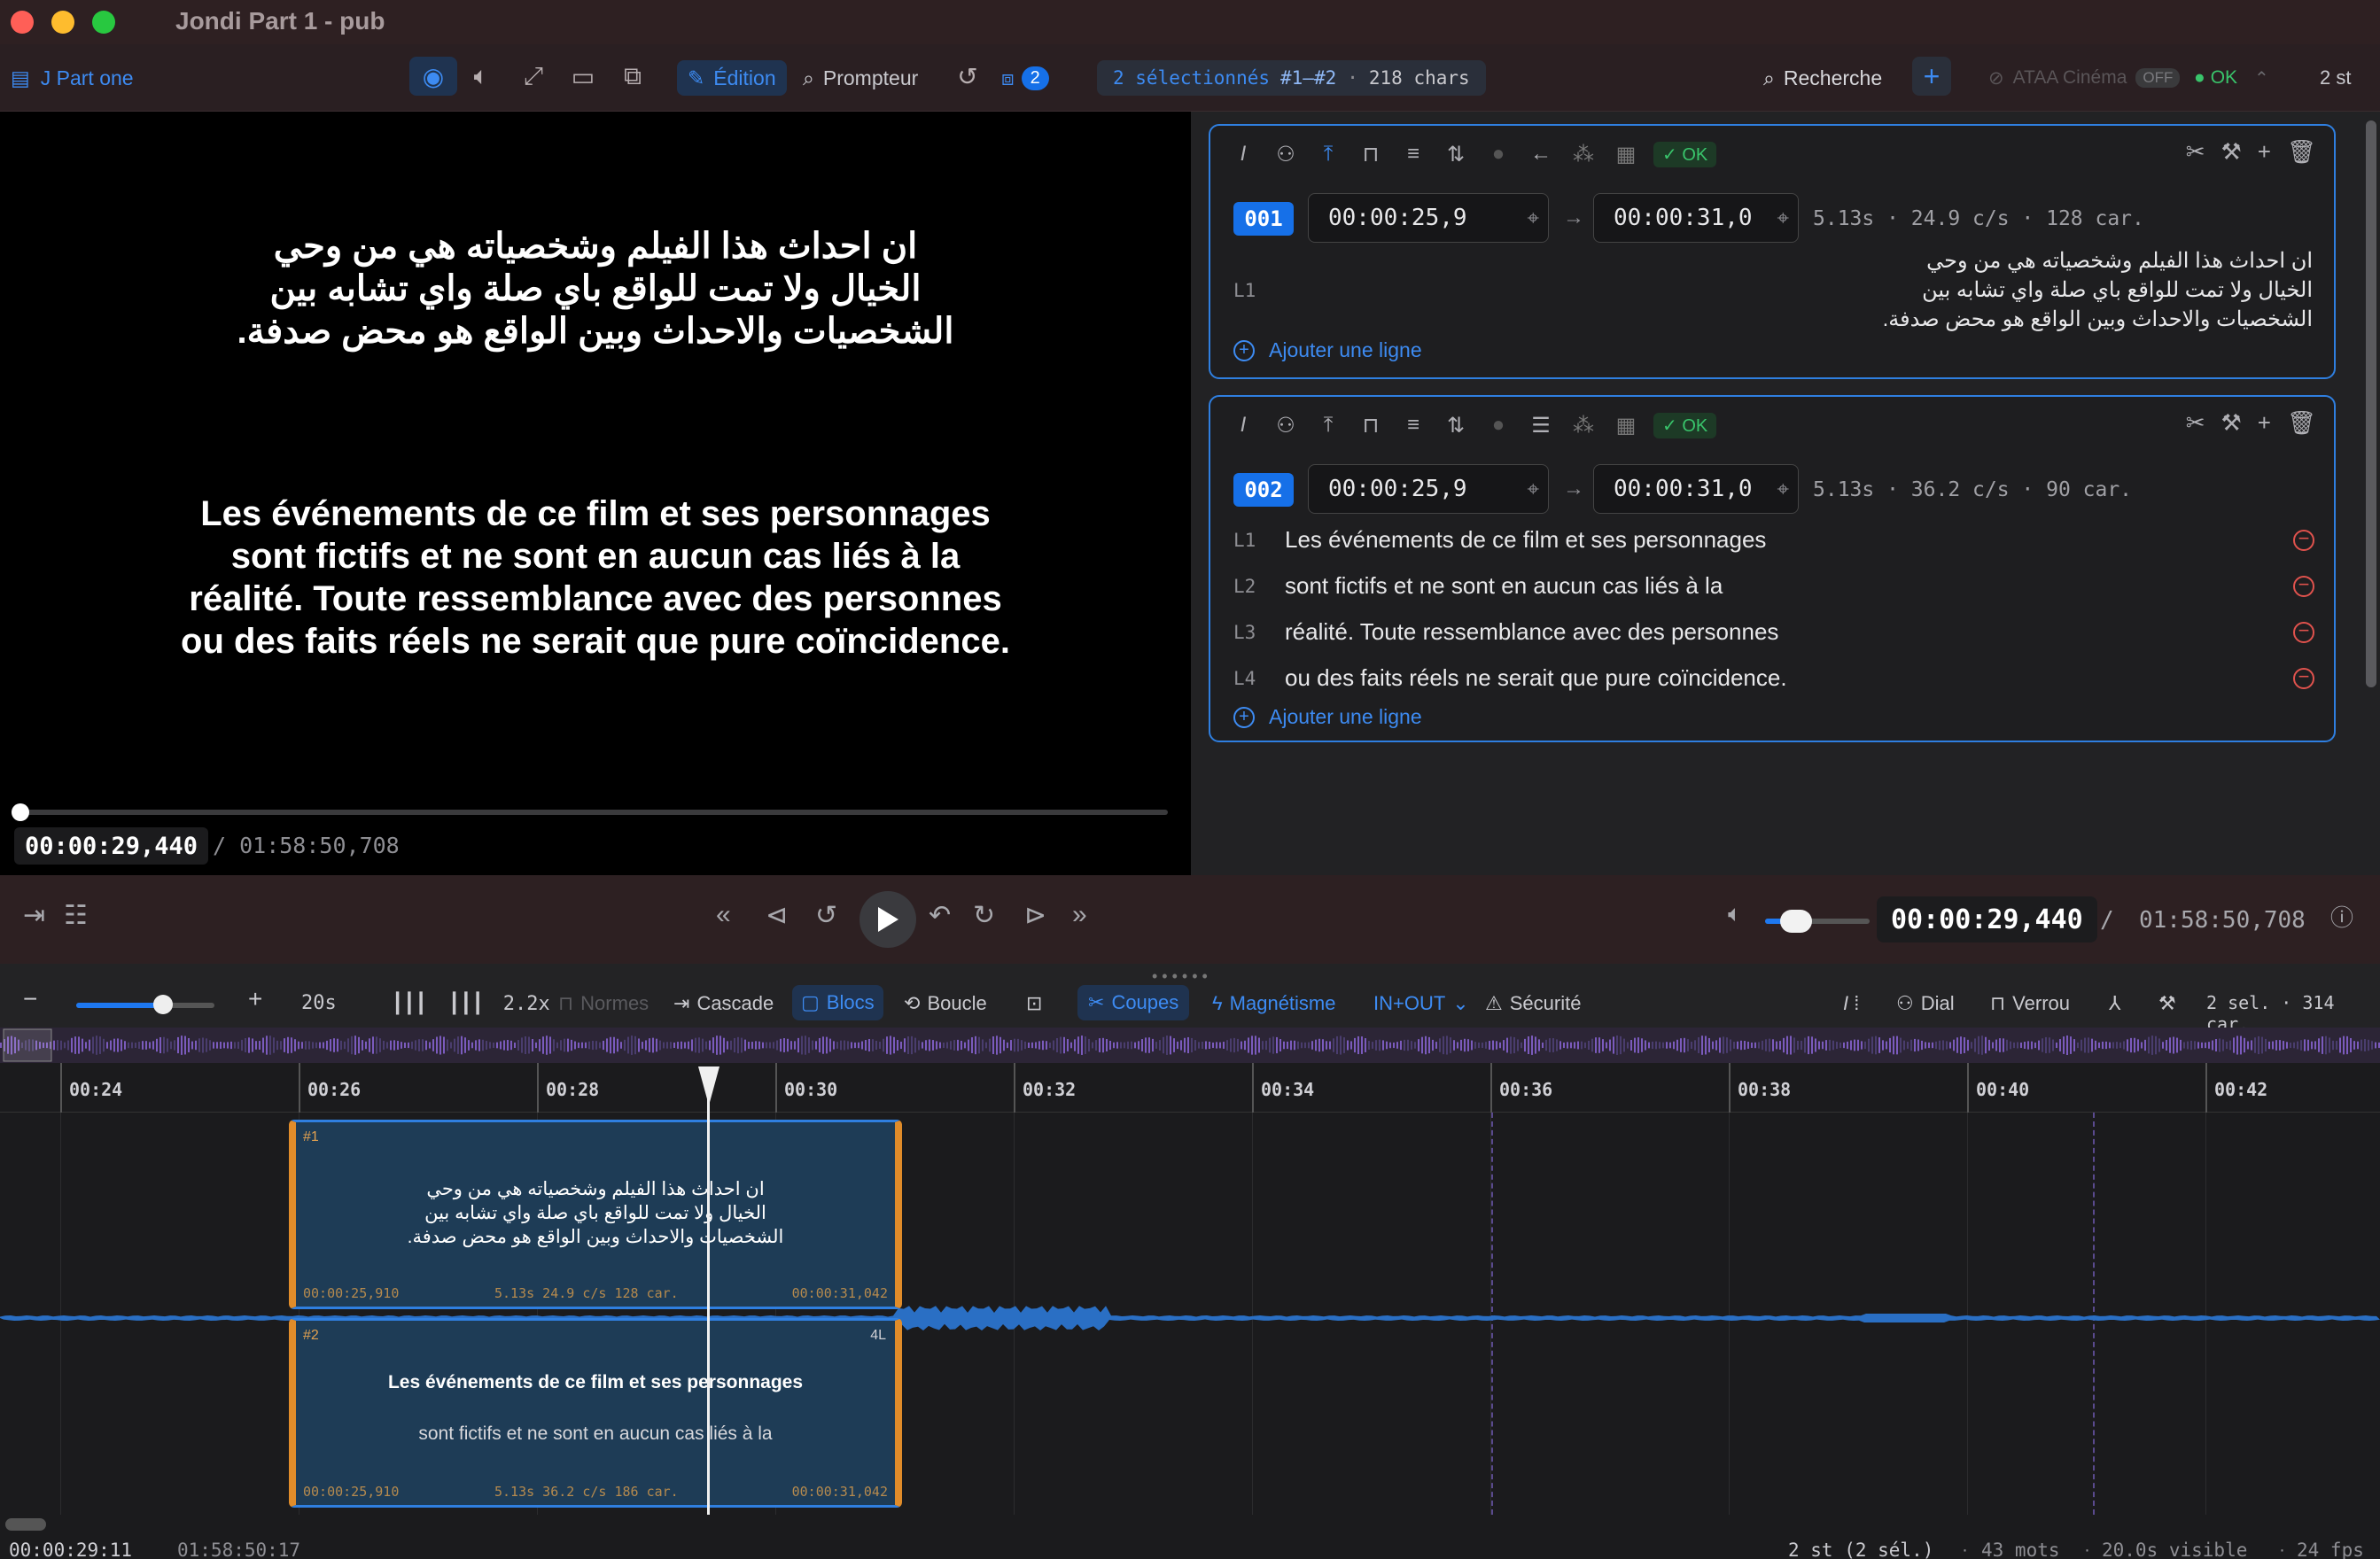 The image size is (2380, 1559). I want to click on go-to-in-icon: ⇥, so click(34, 915).